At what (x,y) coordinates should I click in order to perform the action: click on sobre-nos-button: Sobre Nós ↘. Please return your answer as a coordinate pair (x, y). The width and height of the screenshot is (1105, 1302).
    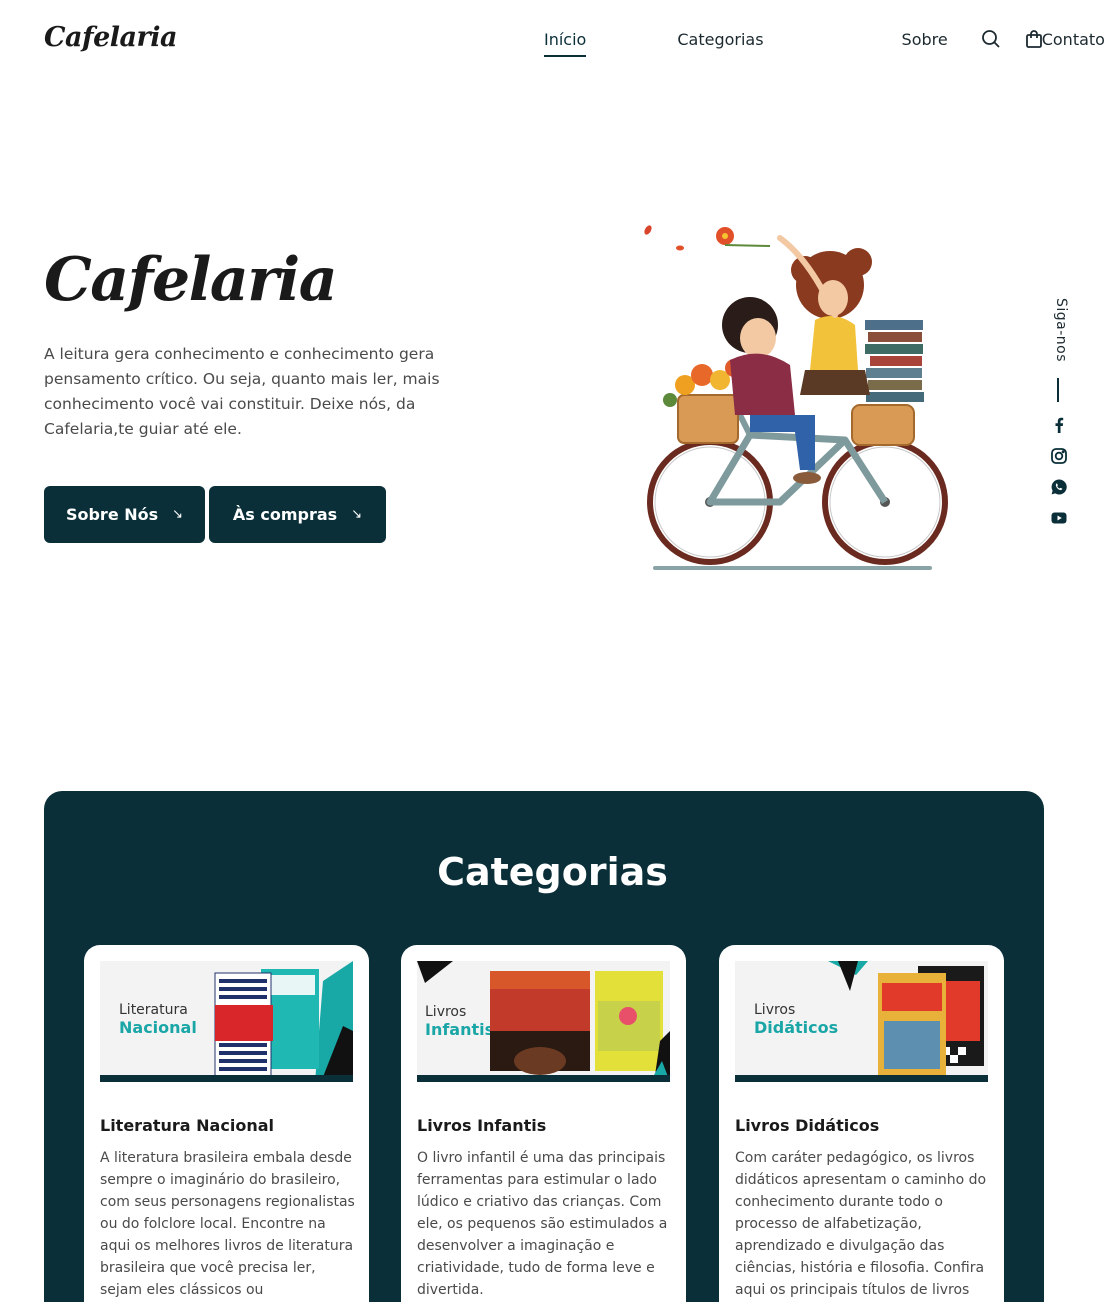
    Looking at the image, I should click on (124, 514).